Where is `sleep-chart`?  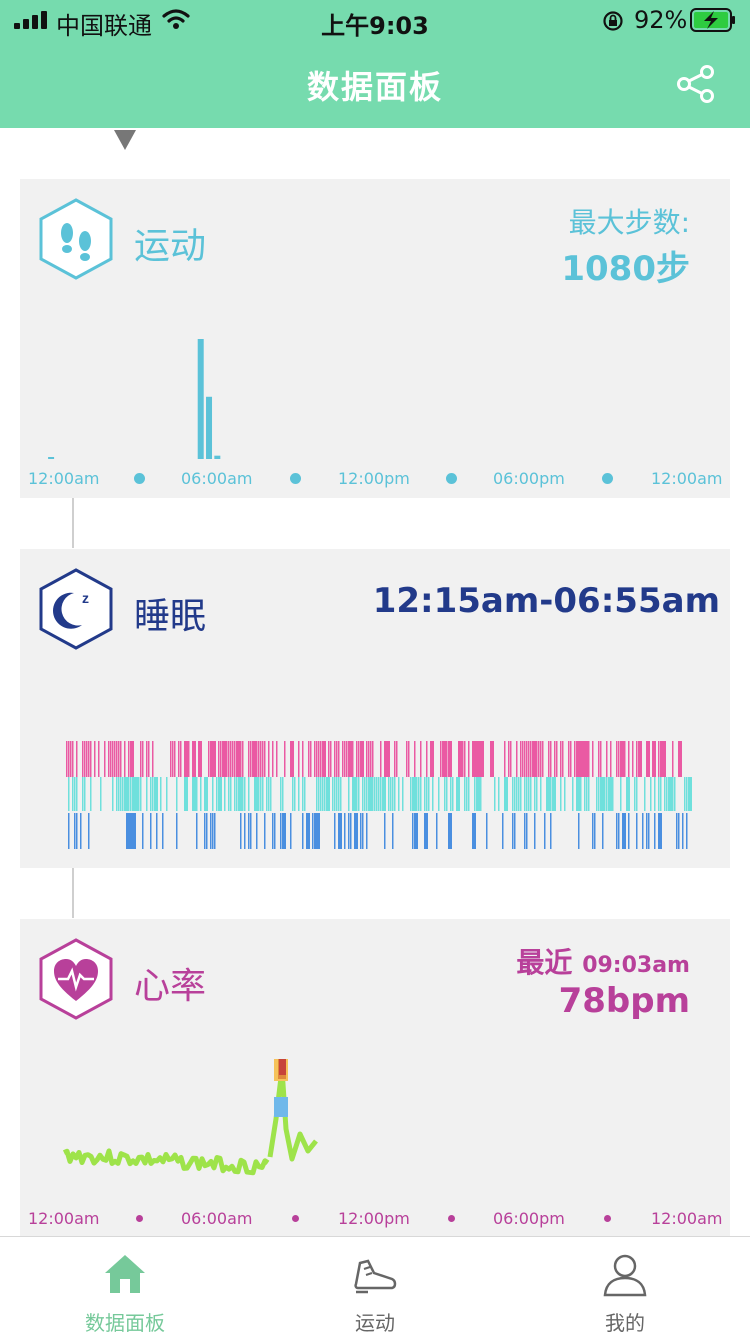 sleep-chart is located at coordinates (379, 795).